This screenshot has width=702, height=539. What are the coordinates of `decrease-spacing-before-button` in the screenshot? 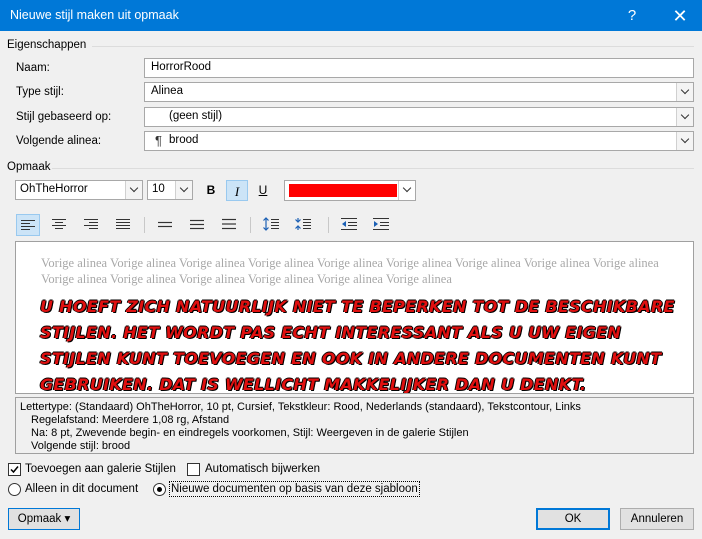 It's located at (304, 225).